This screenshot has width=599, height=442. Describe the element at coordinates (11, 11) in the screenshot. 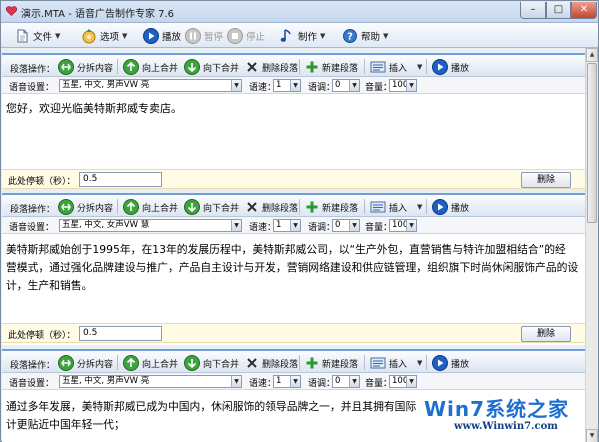

I see `heart-app-icon` at that location.